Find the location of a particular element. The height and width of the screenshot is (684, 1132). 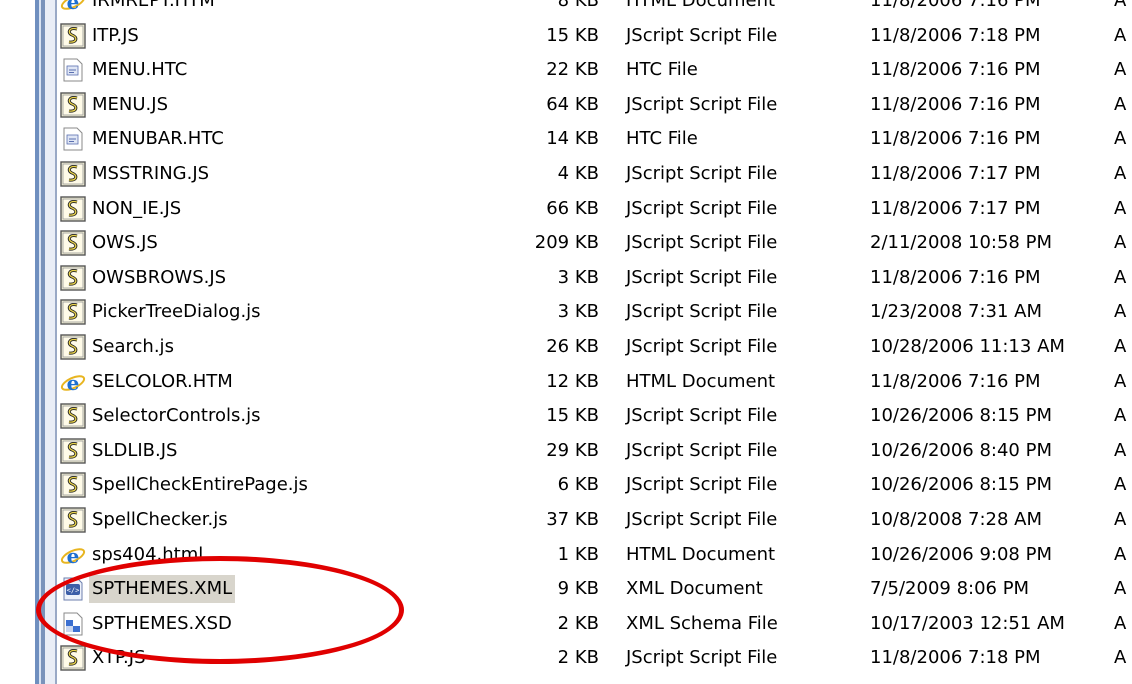

file-type: HTML Document is located at coordinates (701, 554).